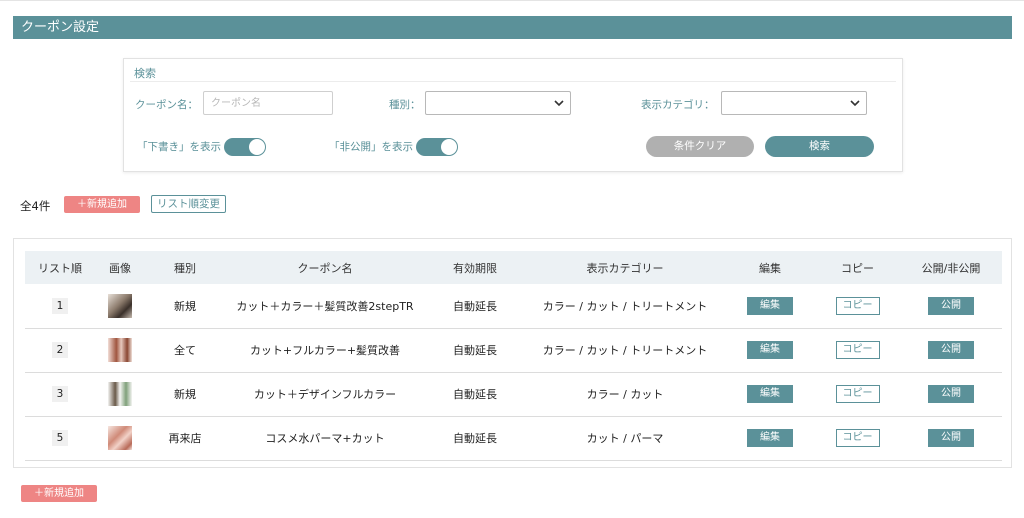 This screenshot has width=1024, height=518. Describe the element at coordinates (185, 438) in the screenshot. I see `row-type: 再来店` at that location.